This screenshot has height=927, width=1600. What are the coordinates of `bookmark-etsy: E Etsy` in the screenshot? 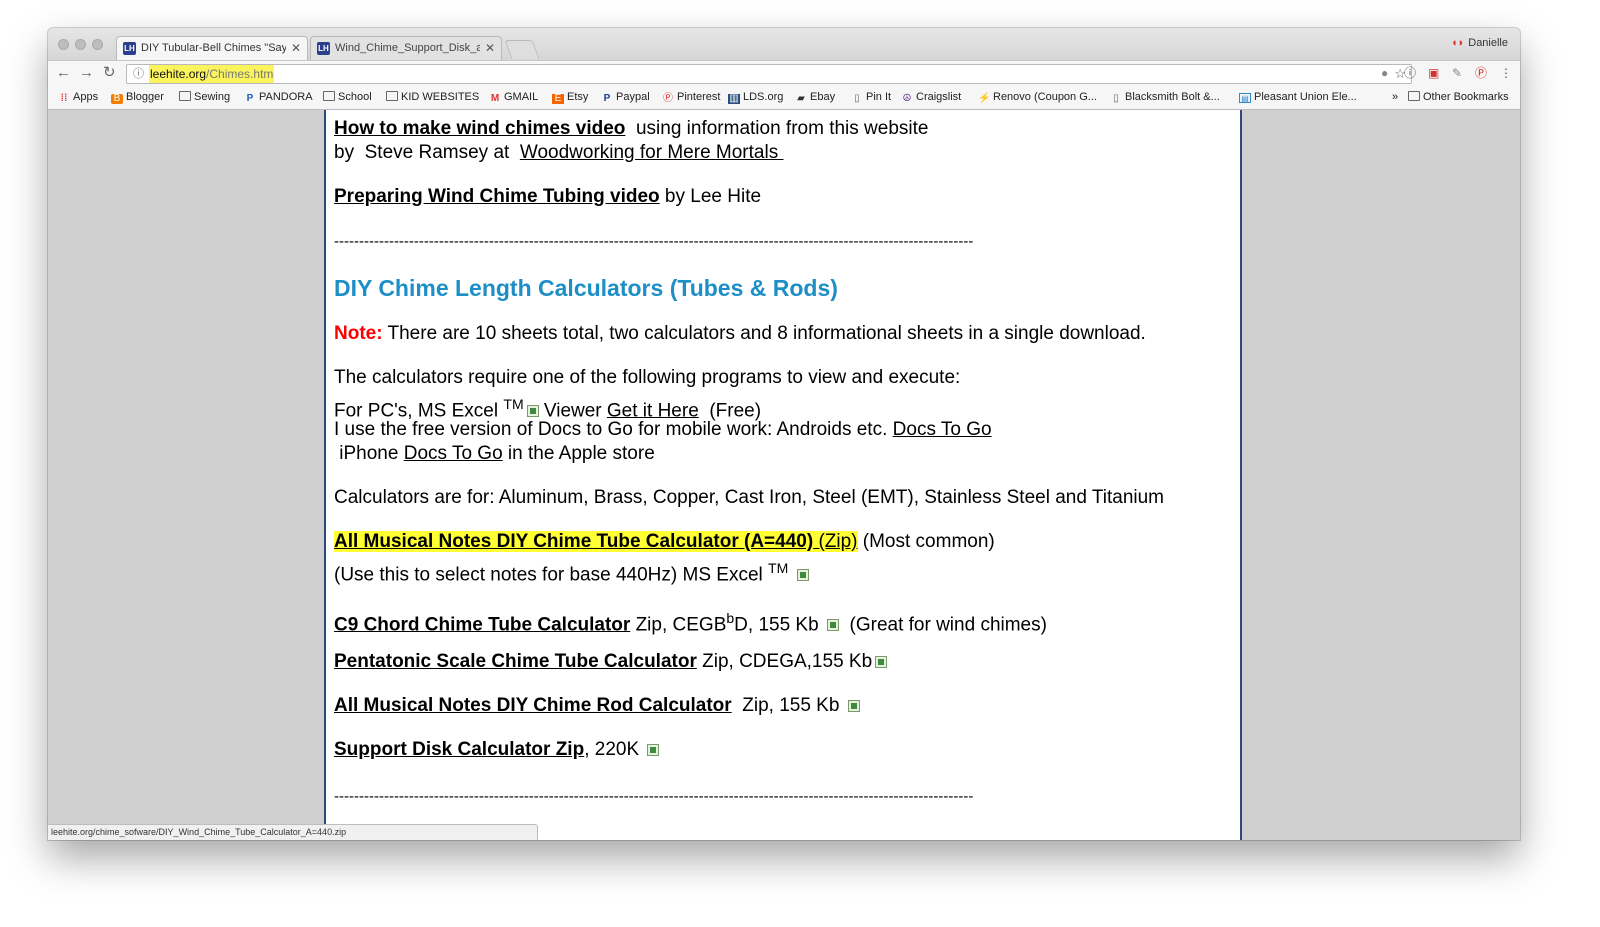 It's located at (570, 97).